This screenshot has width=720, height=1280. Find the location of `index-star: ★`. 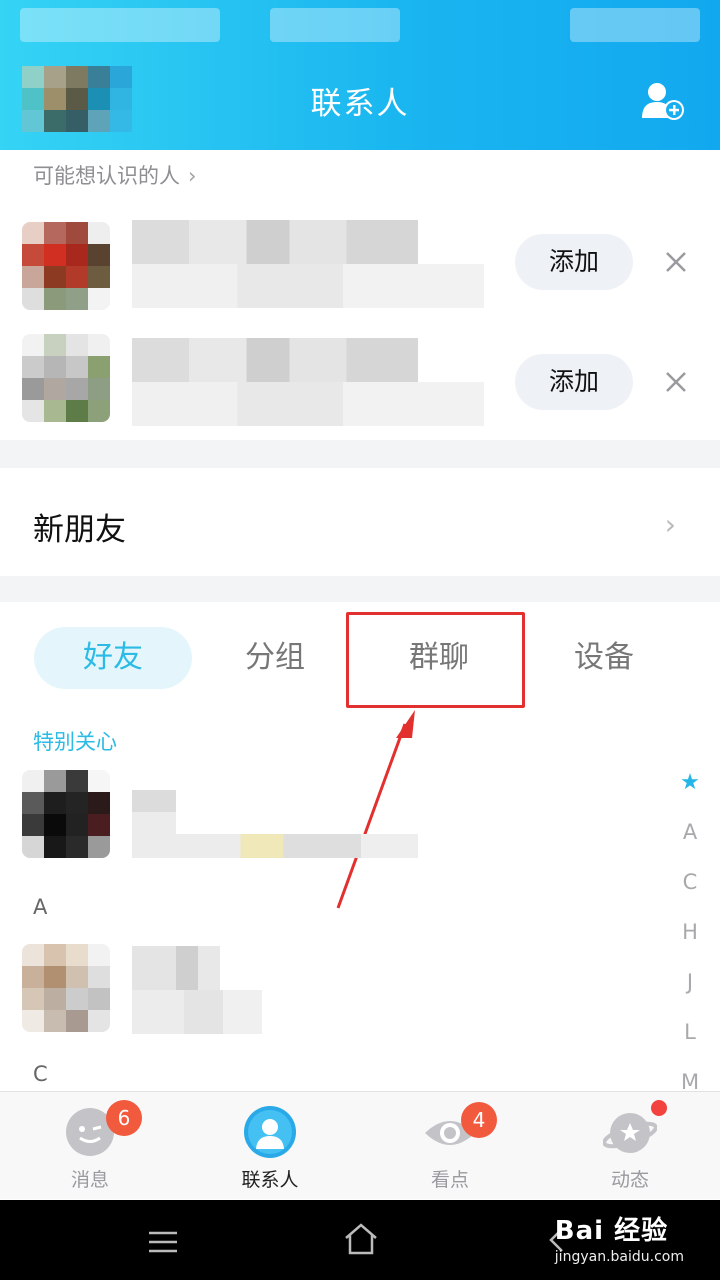

index-star: ★ is located at coordinates (690, 795).